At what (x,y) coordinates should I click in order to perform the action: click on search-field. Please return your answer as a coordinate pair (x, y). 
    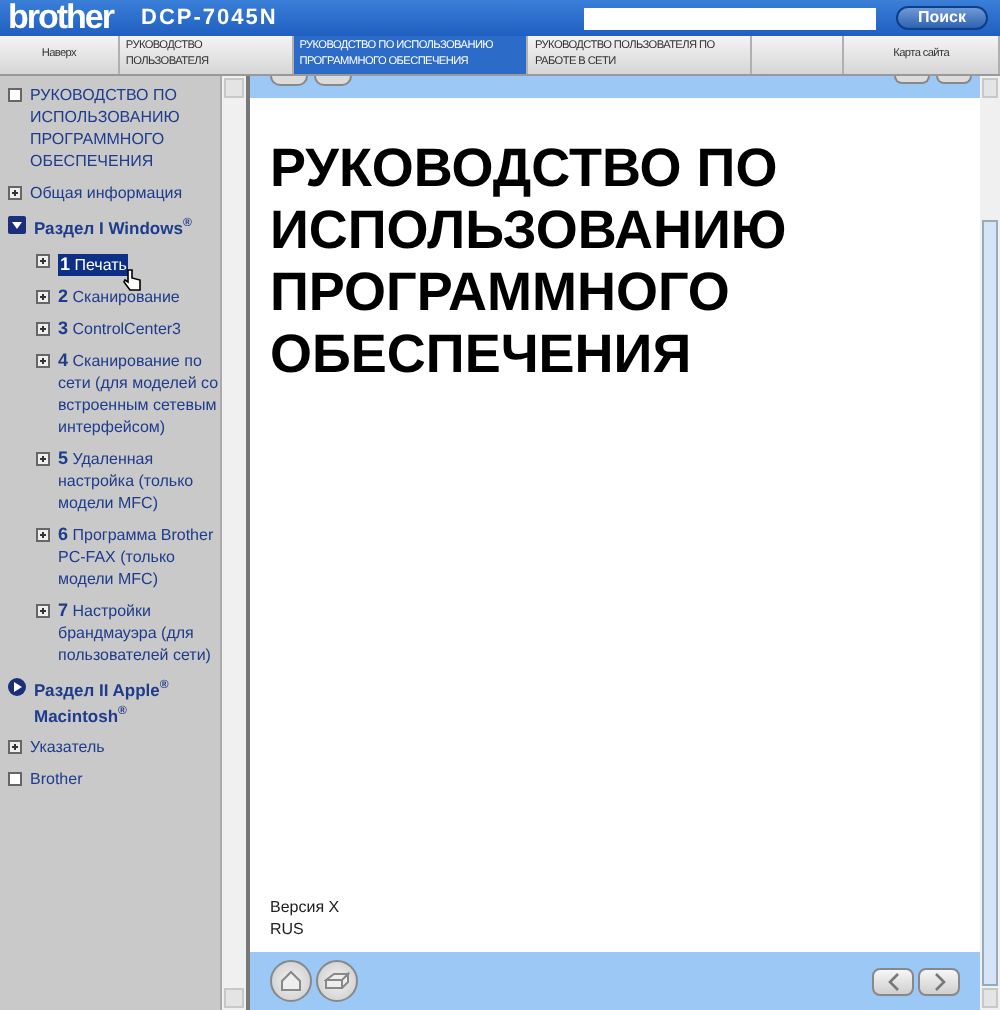
    Looking at the image, I should click on (730, 18).